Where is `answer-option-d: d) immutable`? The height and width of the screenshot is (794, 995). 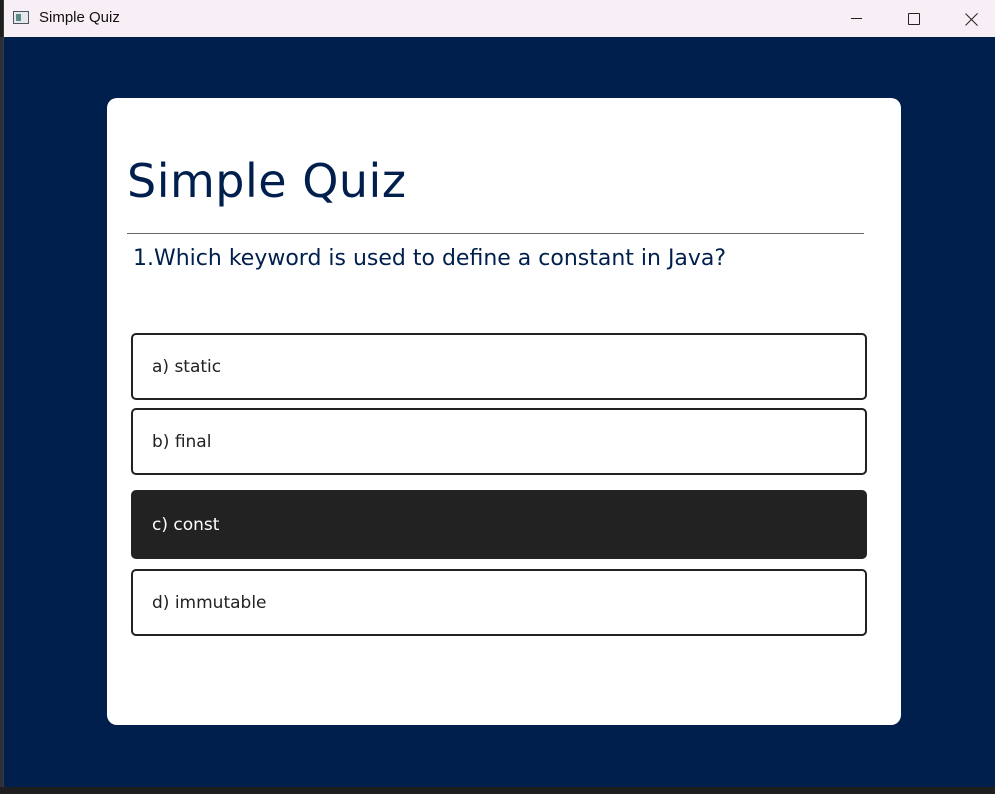
answer-option-d: d) immutable is located at coordinates (499, 602).